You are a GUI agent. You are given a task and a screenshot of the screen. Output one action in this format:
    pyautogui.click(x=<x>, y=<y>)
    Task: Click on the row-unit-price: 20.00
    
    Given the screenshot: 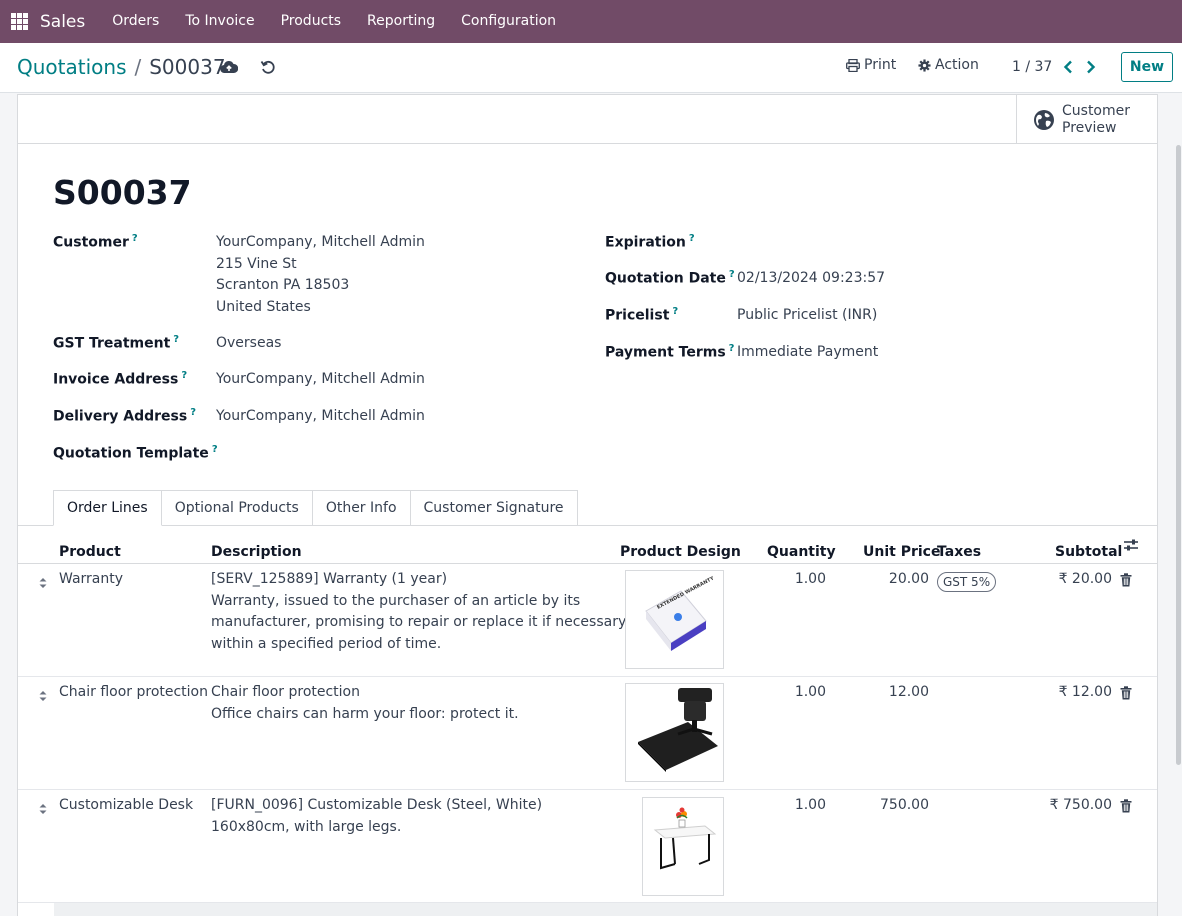 What is the action you would take?
    pyautogui.click(x=894, y=580)
    